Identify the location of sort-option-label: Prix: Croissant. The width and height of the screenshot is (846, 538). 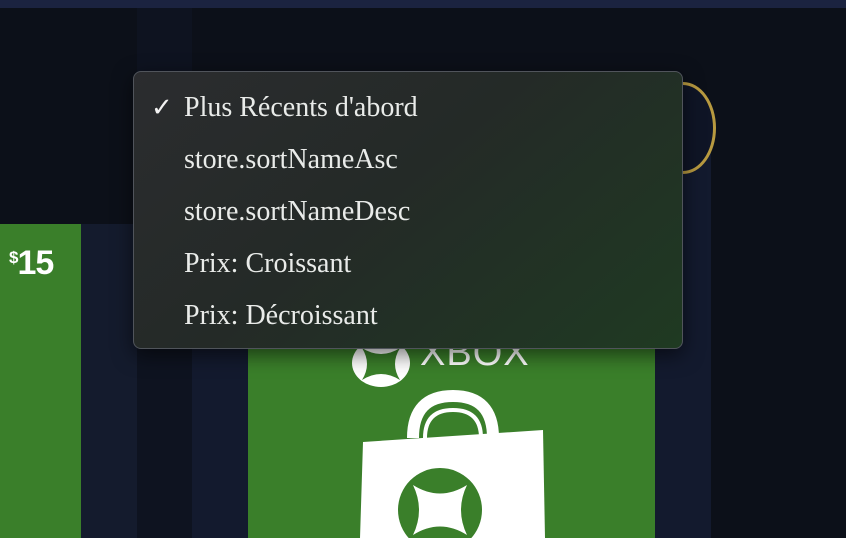
(268, 263).